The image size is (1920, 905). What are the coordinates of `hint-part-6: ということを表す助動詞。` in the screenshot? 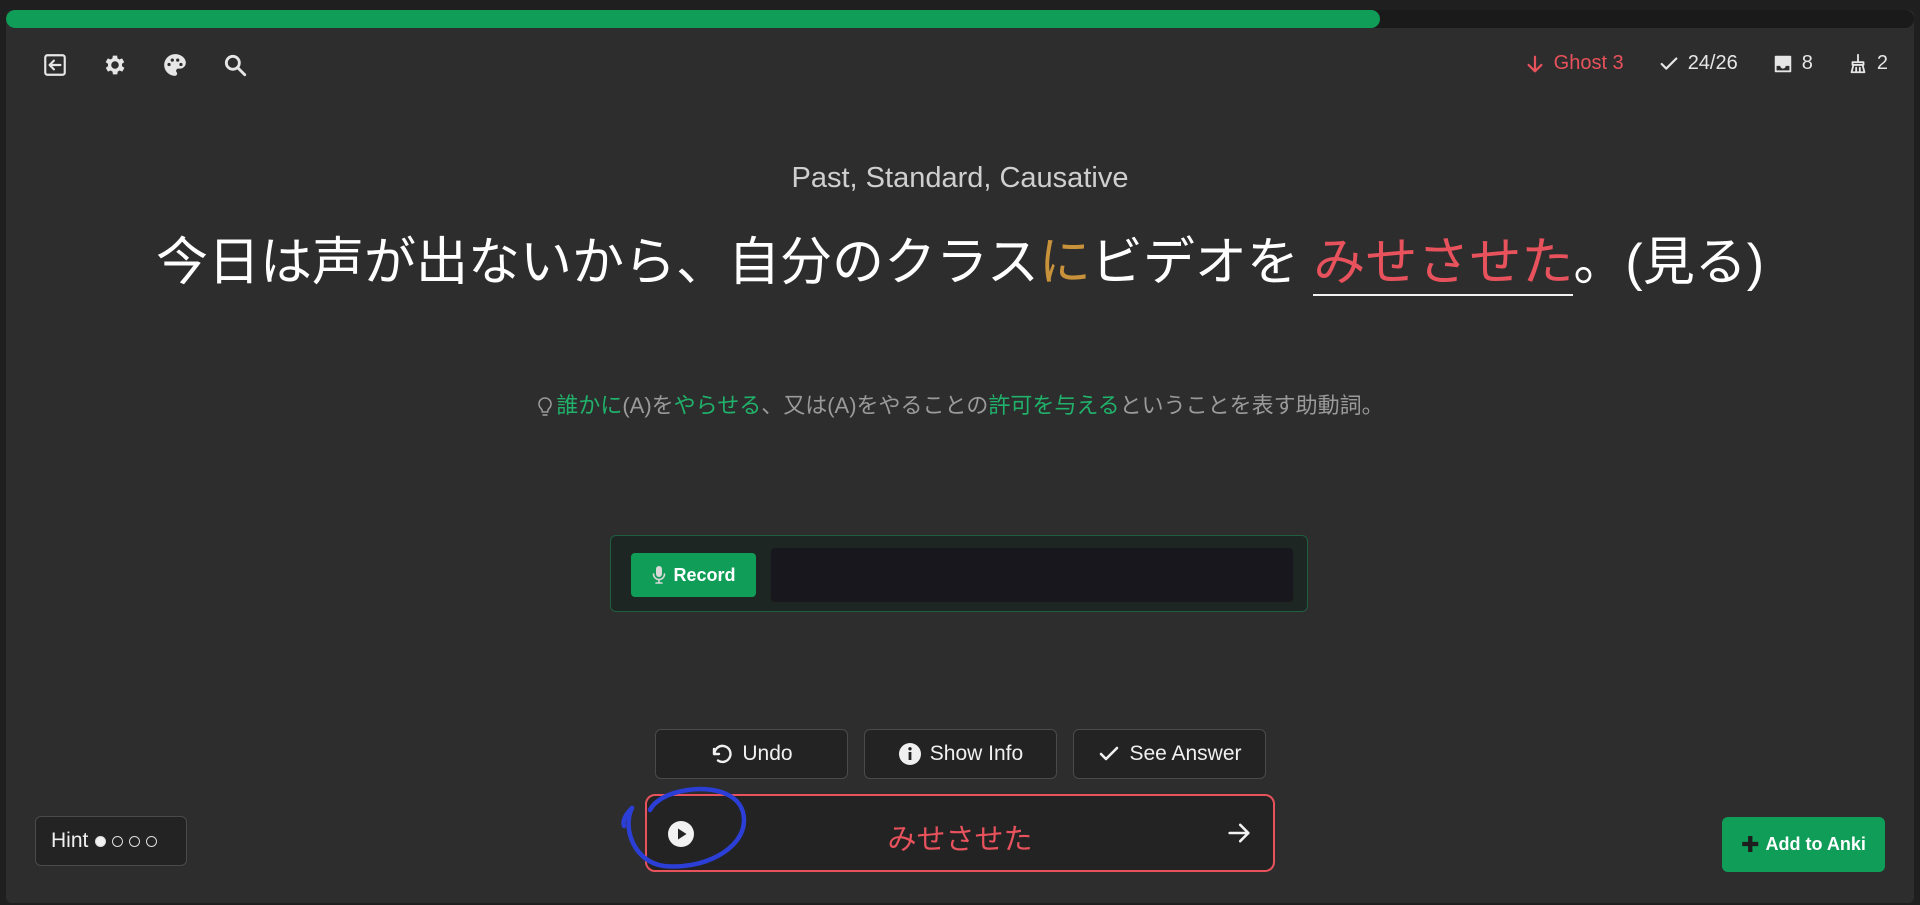 It's located at (1251, 405).